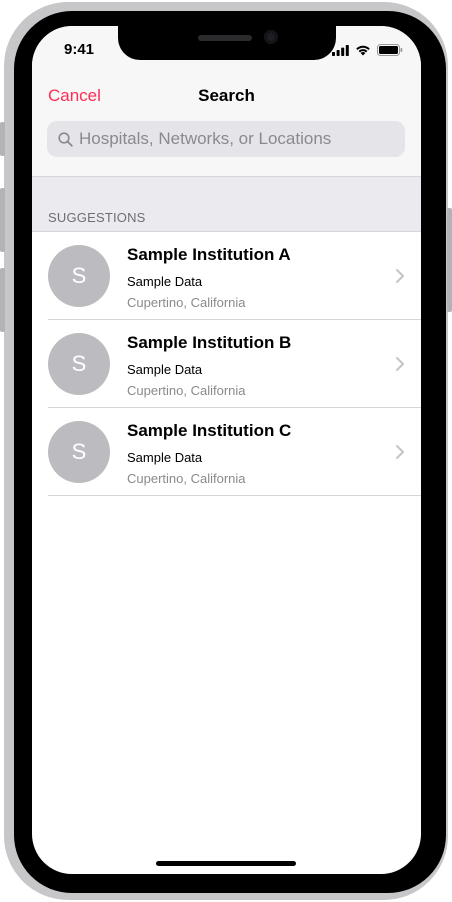 The width and height of the screenshot is (452, 902). I want to click on silent-switch, so click(2, 139).